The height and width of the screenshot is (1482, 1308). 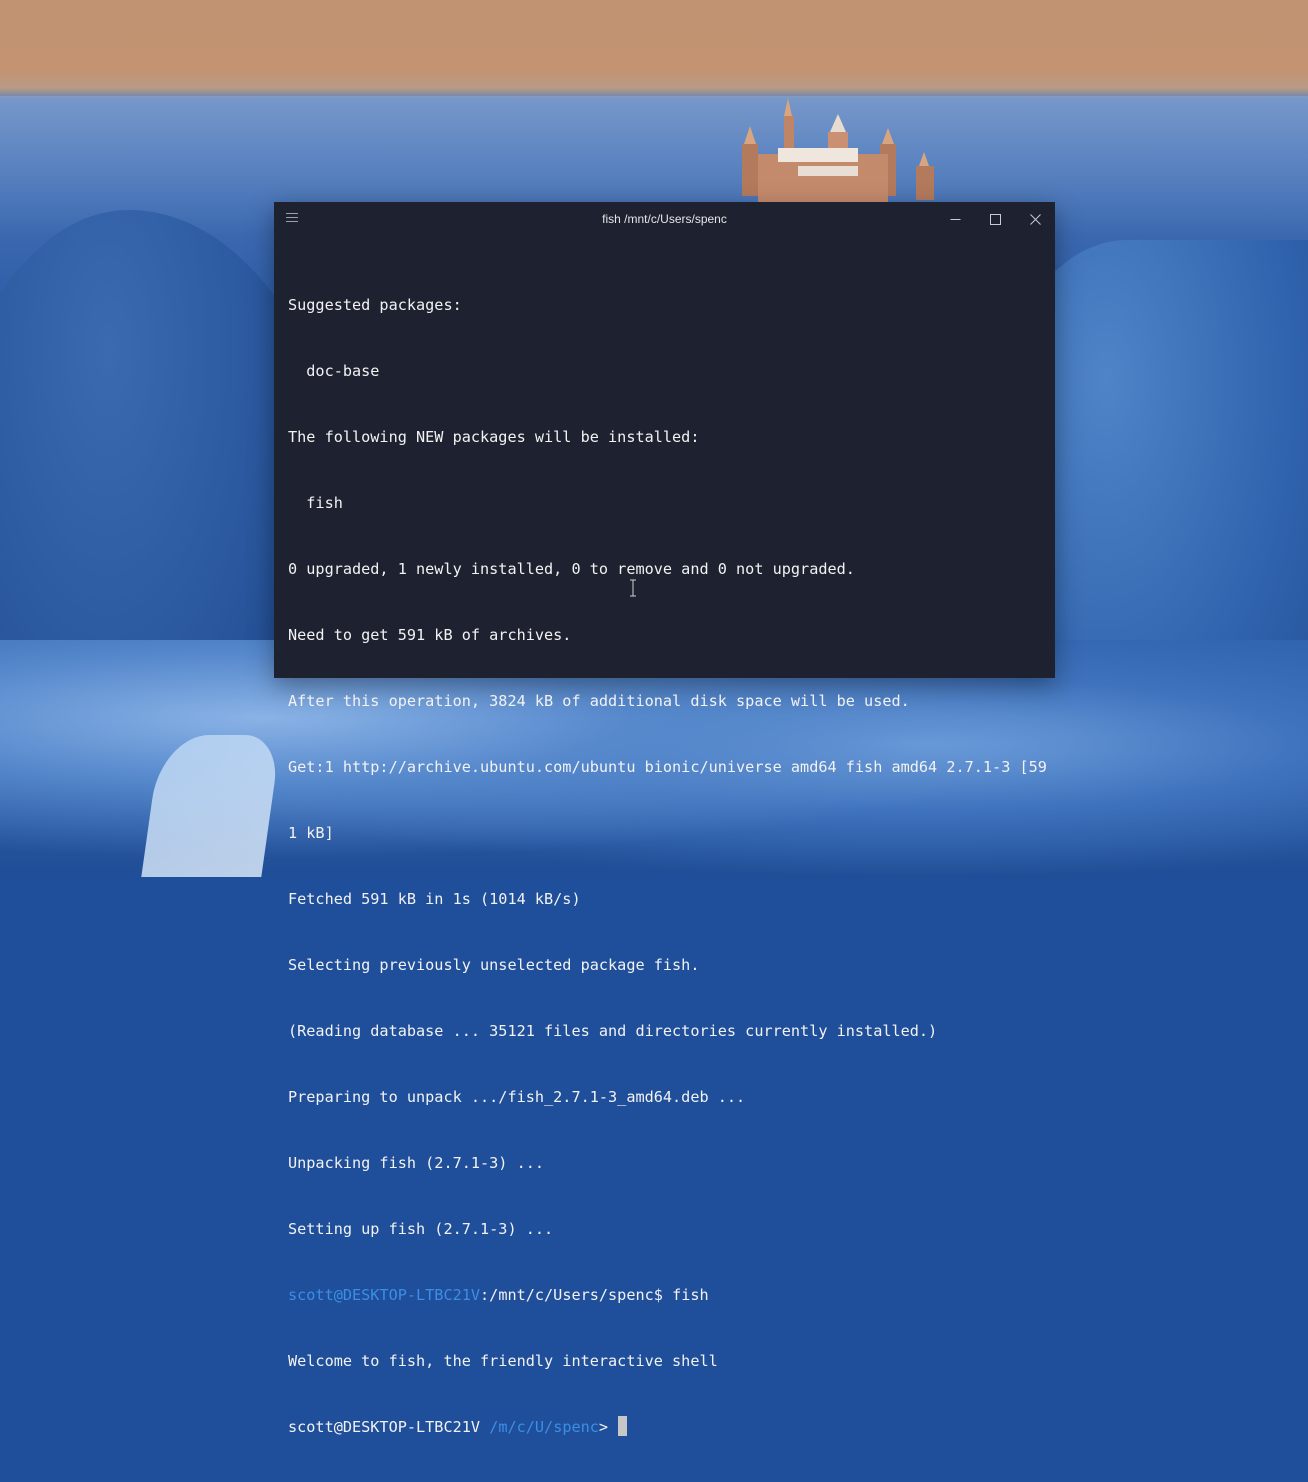 I want to click on text-cursor, so click(x=623, y=1426).